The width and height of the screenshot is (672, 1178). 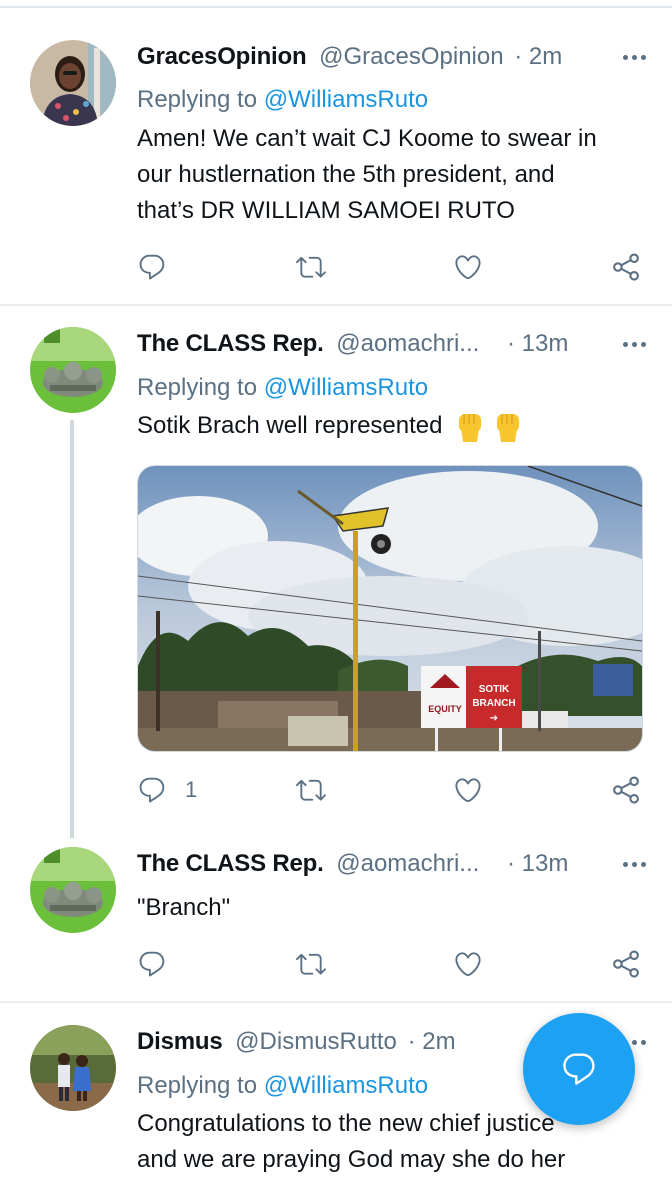 What do you see at coordinates (191, 789) in the screenshot?
I see `reply-count: 1` at bounding box center [191, 789].